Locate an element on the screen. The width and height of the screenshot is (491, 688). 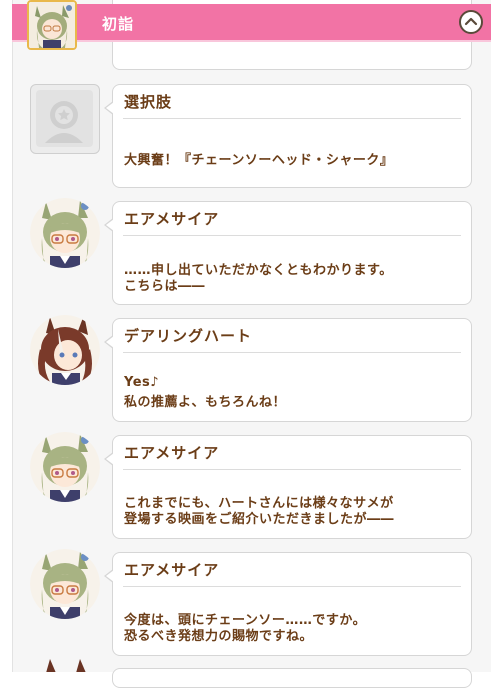
collapse-button is located at coordinates (471, 22).